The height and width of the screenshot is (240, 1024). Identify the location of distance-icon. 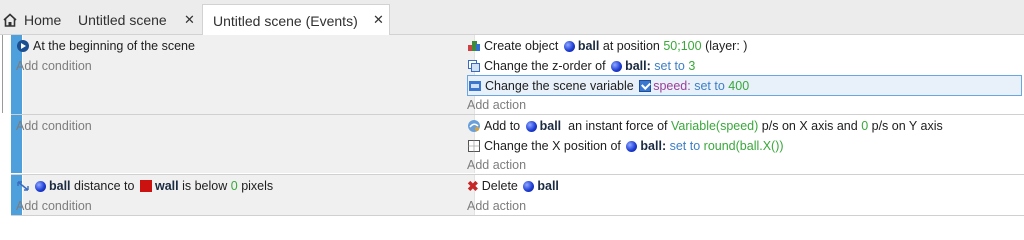
(23, 186).